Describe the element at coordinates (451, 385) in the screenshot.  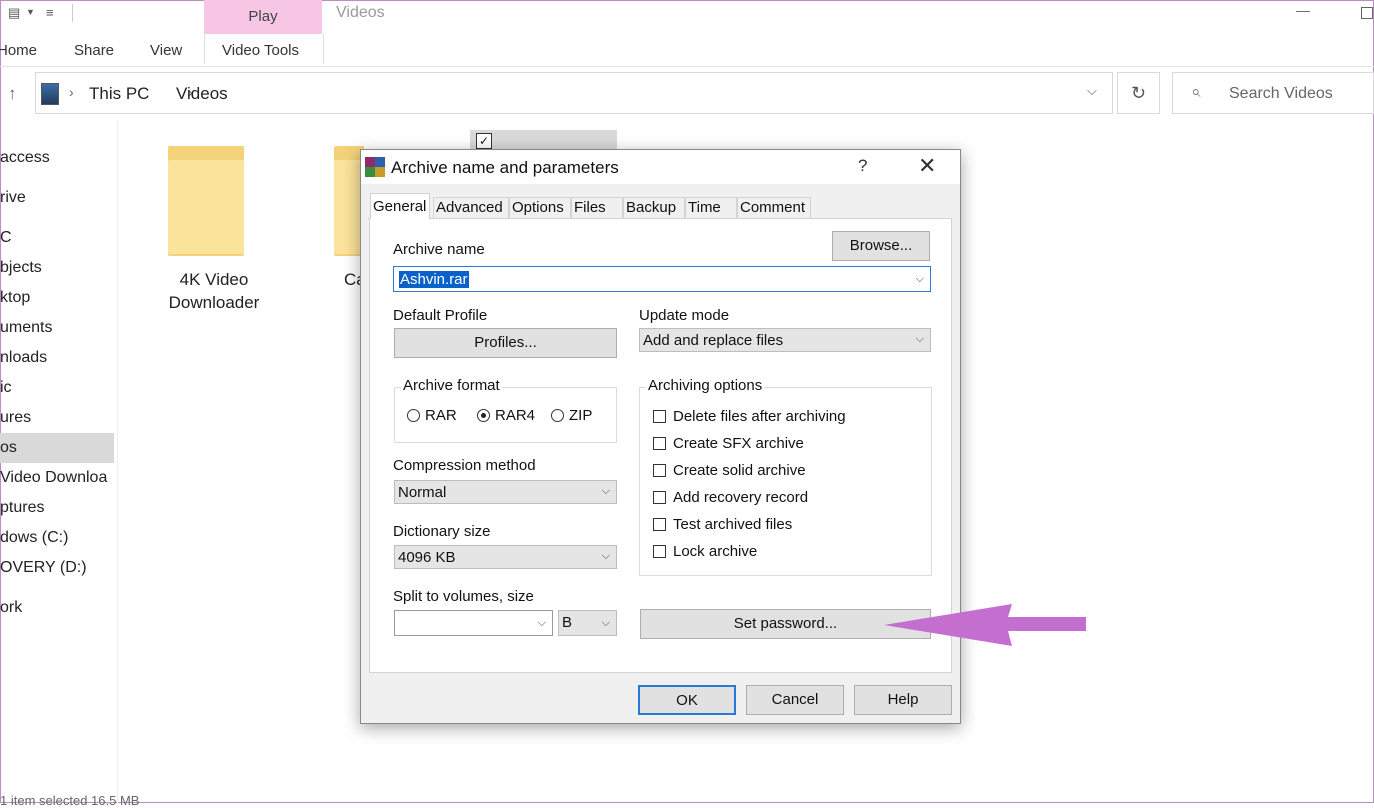
I see `archive-format-label: Archive format` at that location.